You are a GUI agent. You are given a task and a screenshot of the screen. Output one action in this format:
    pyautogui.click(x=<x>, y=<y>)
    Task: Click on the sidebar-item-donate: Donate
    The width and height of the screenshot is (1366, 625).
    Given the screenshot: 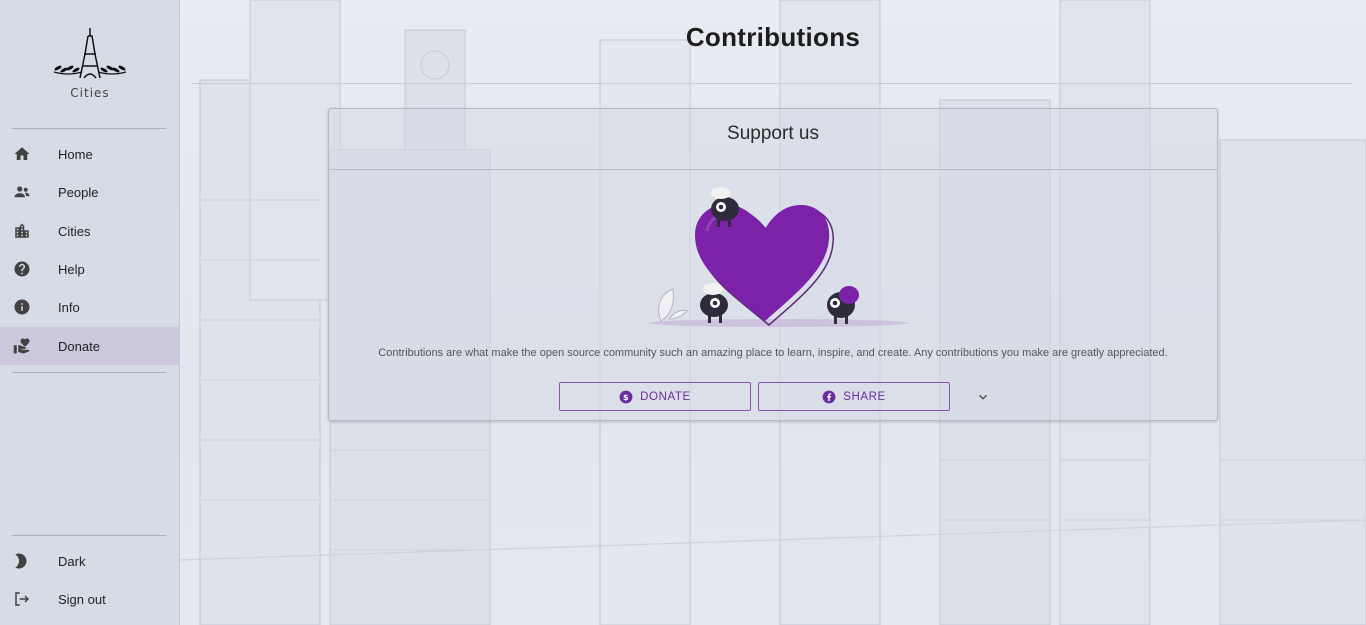 What is the action you would take?
    pyautogui.click(x=89, y=346)
    